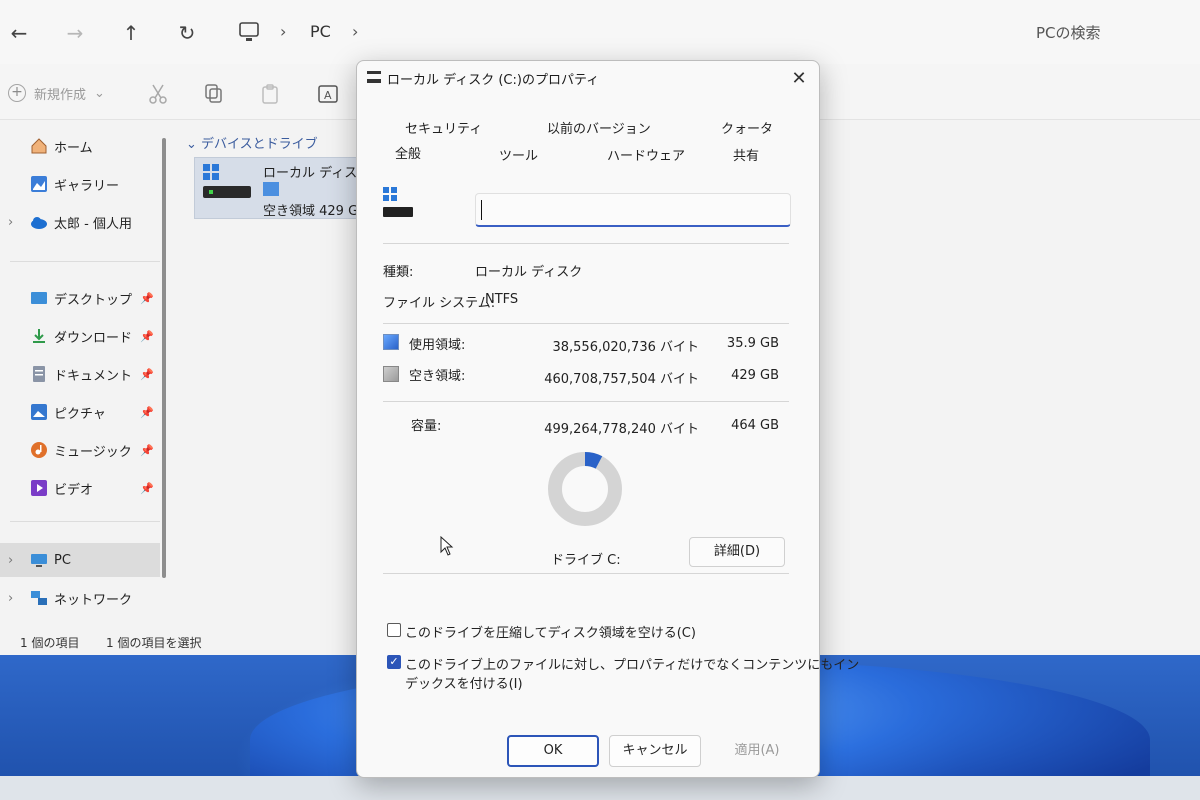 This screenshot has height=800, width=1200. What do you see at coordinates (443, 127) in the screenshot?
I see `tab-security: セキュリティ` at bounding box center [443, 127].